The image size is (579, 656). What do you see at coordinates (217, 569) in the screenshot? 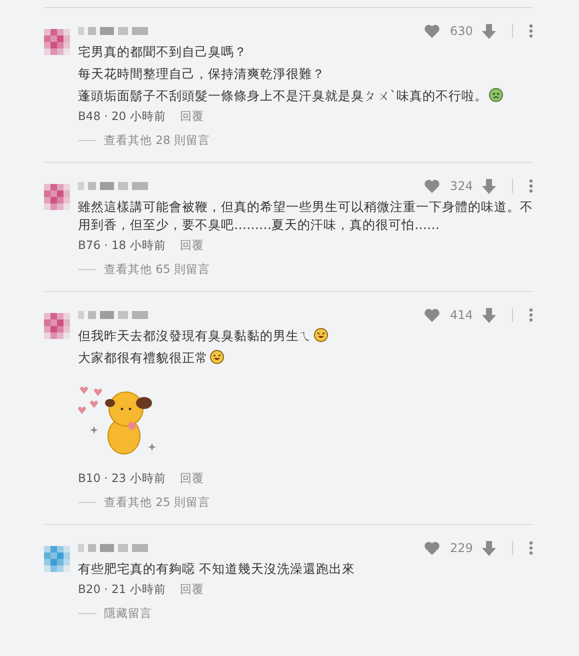
I see `comment-text: 有些肥宅真的有夠噁 不知道幾天沒洗澡還跑出來` at bounding box center [217, 569].